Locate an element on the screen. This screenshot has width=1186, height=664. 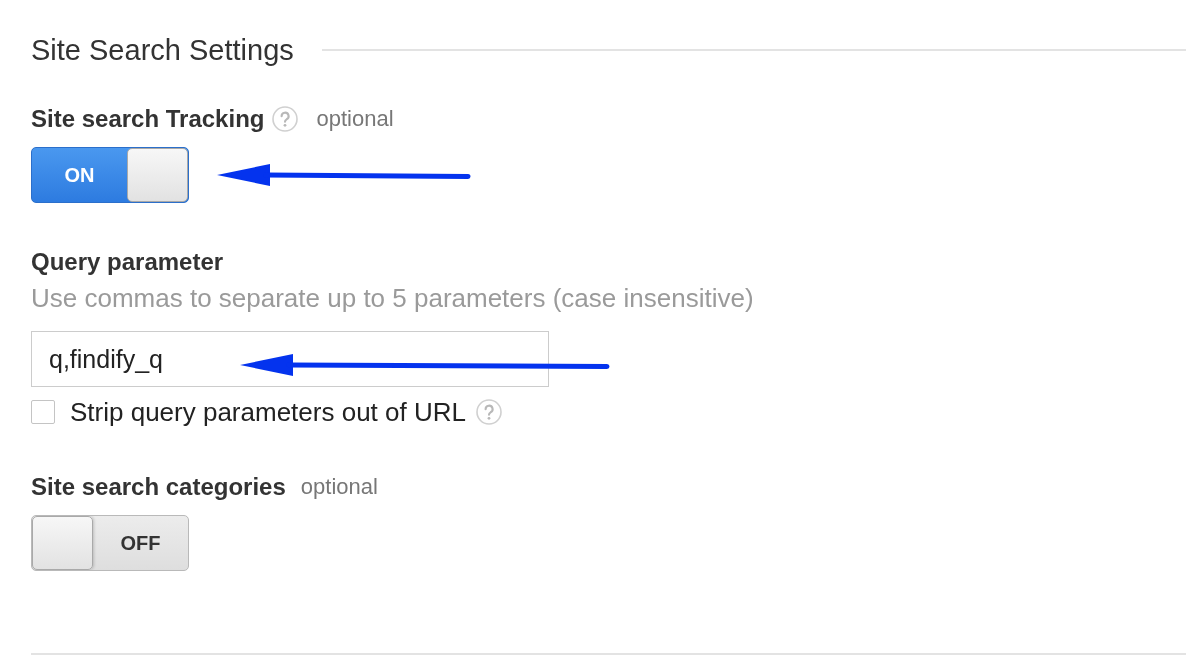
setting-label: Query parameter is located at coordinates (127, 262).